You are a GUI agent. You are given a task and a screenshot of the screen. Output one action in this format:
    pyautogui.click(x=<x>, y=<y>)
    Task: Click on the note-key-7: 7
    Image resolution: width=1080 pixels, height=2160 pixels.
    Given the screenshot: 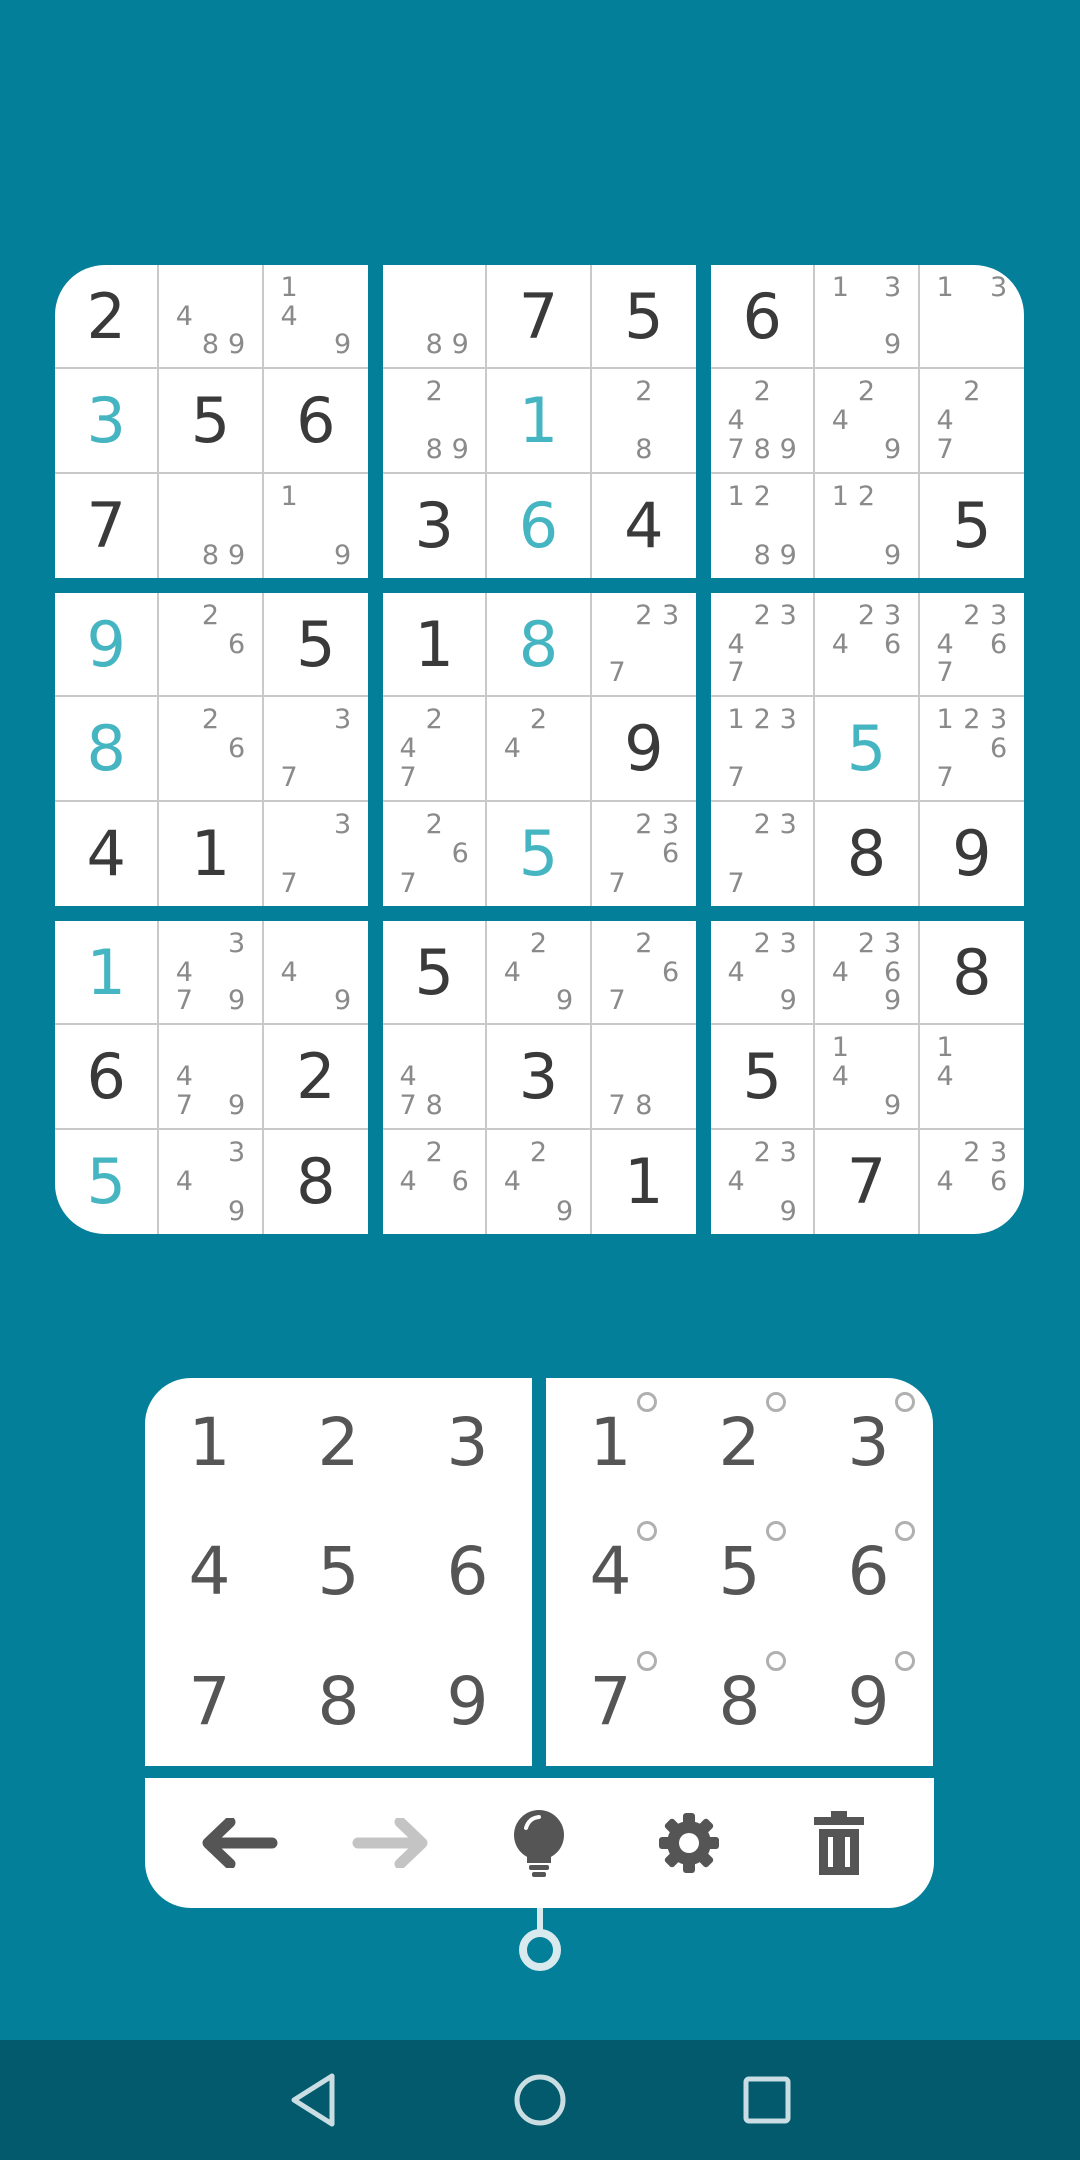 What is the action you would take?
    pyautogui.click(x=610, y=1701)
    